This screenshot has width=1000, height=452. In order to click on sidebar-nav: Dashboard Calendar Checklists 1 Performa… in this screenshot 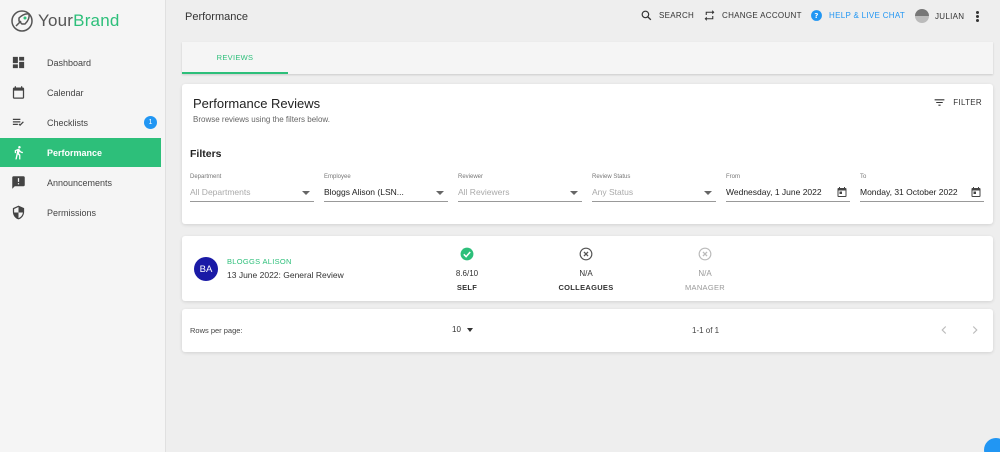, I will do `click(82, 137)`.